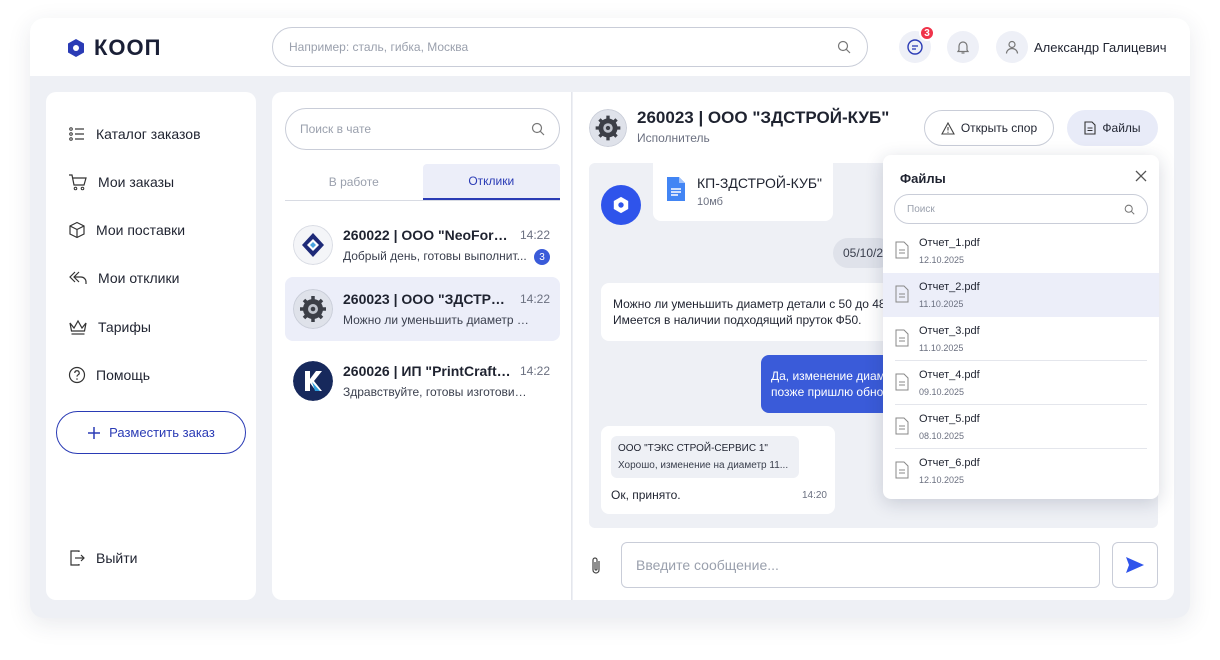  Describe the element at coordinates (78, 327) in the screenshot. I see `crown-icon` at that location.